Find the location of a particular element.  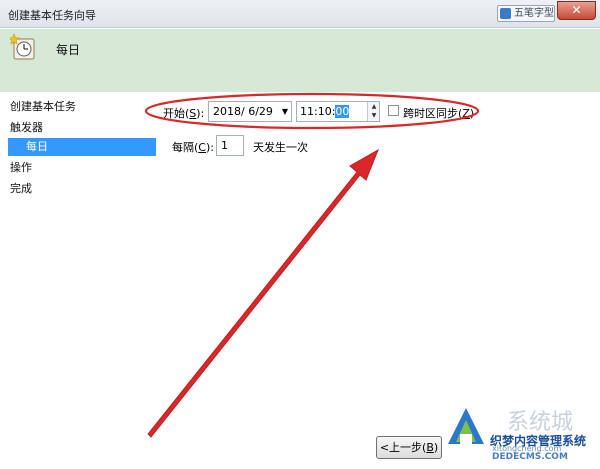

sidebar-item-create-basic-task: 创建基本任务 is located at coordinates (43, 106).